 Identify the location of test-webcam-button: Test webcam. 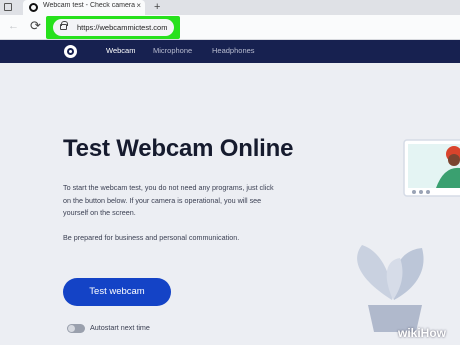
(117, 292).